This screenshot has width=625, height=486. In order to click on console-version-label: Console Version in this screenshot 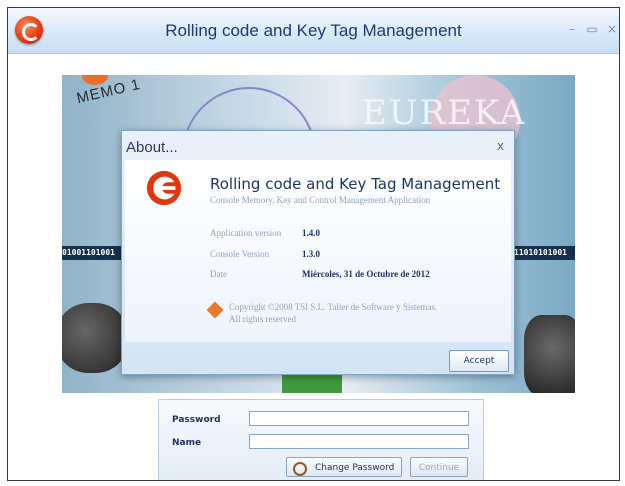, I will do `click(240, 254)`.